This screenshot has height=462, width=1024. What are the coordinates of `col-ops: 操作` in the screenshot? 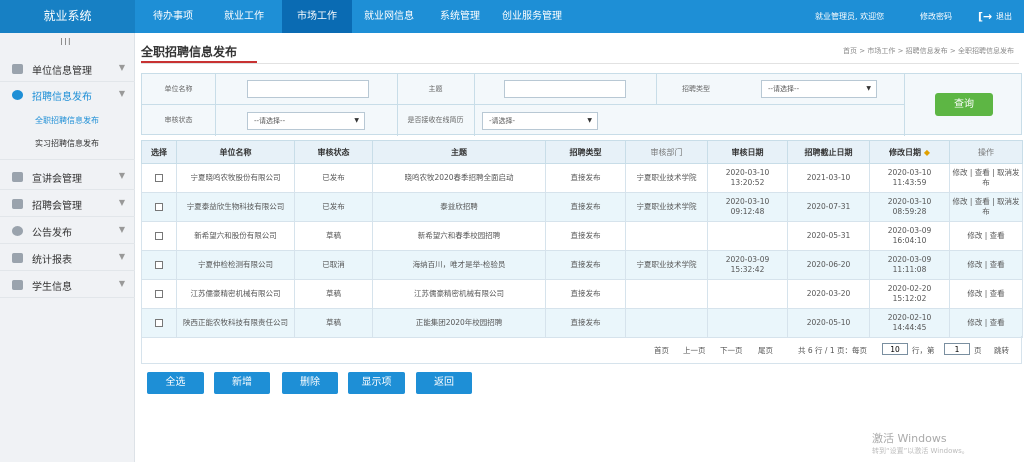 It's located at (986, 152).